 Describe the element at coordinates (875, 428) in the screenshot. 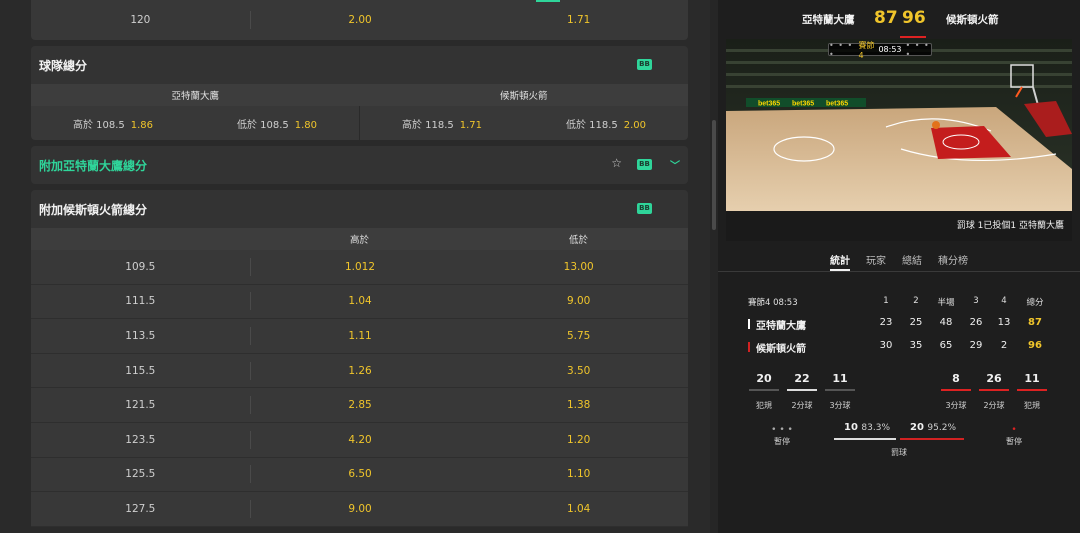

I see `ft-pct: 83.3%` at that location.